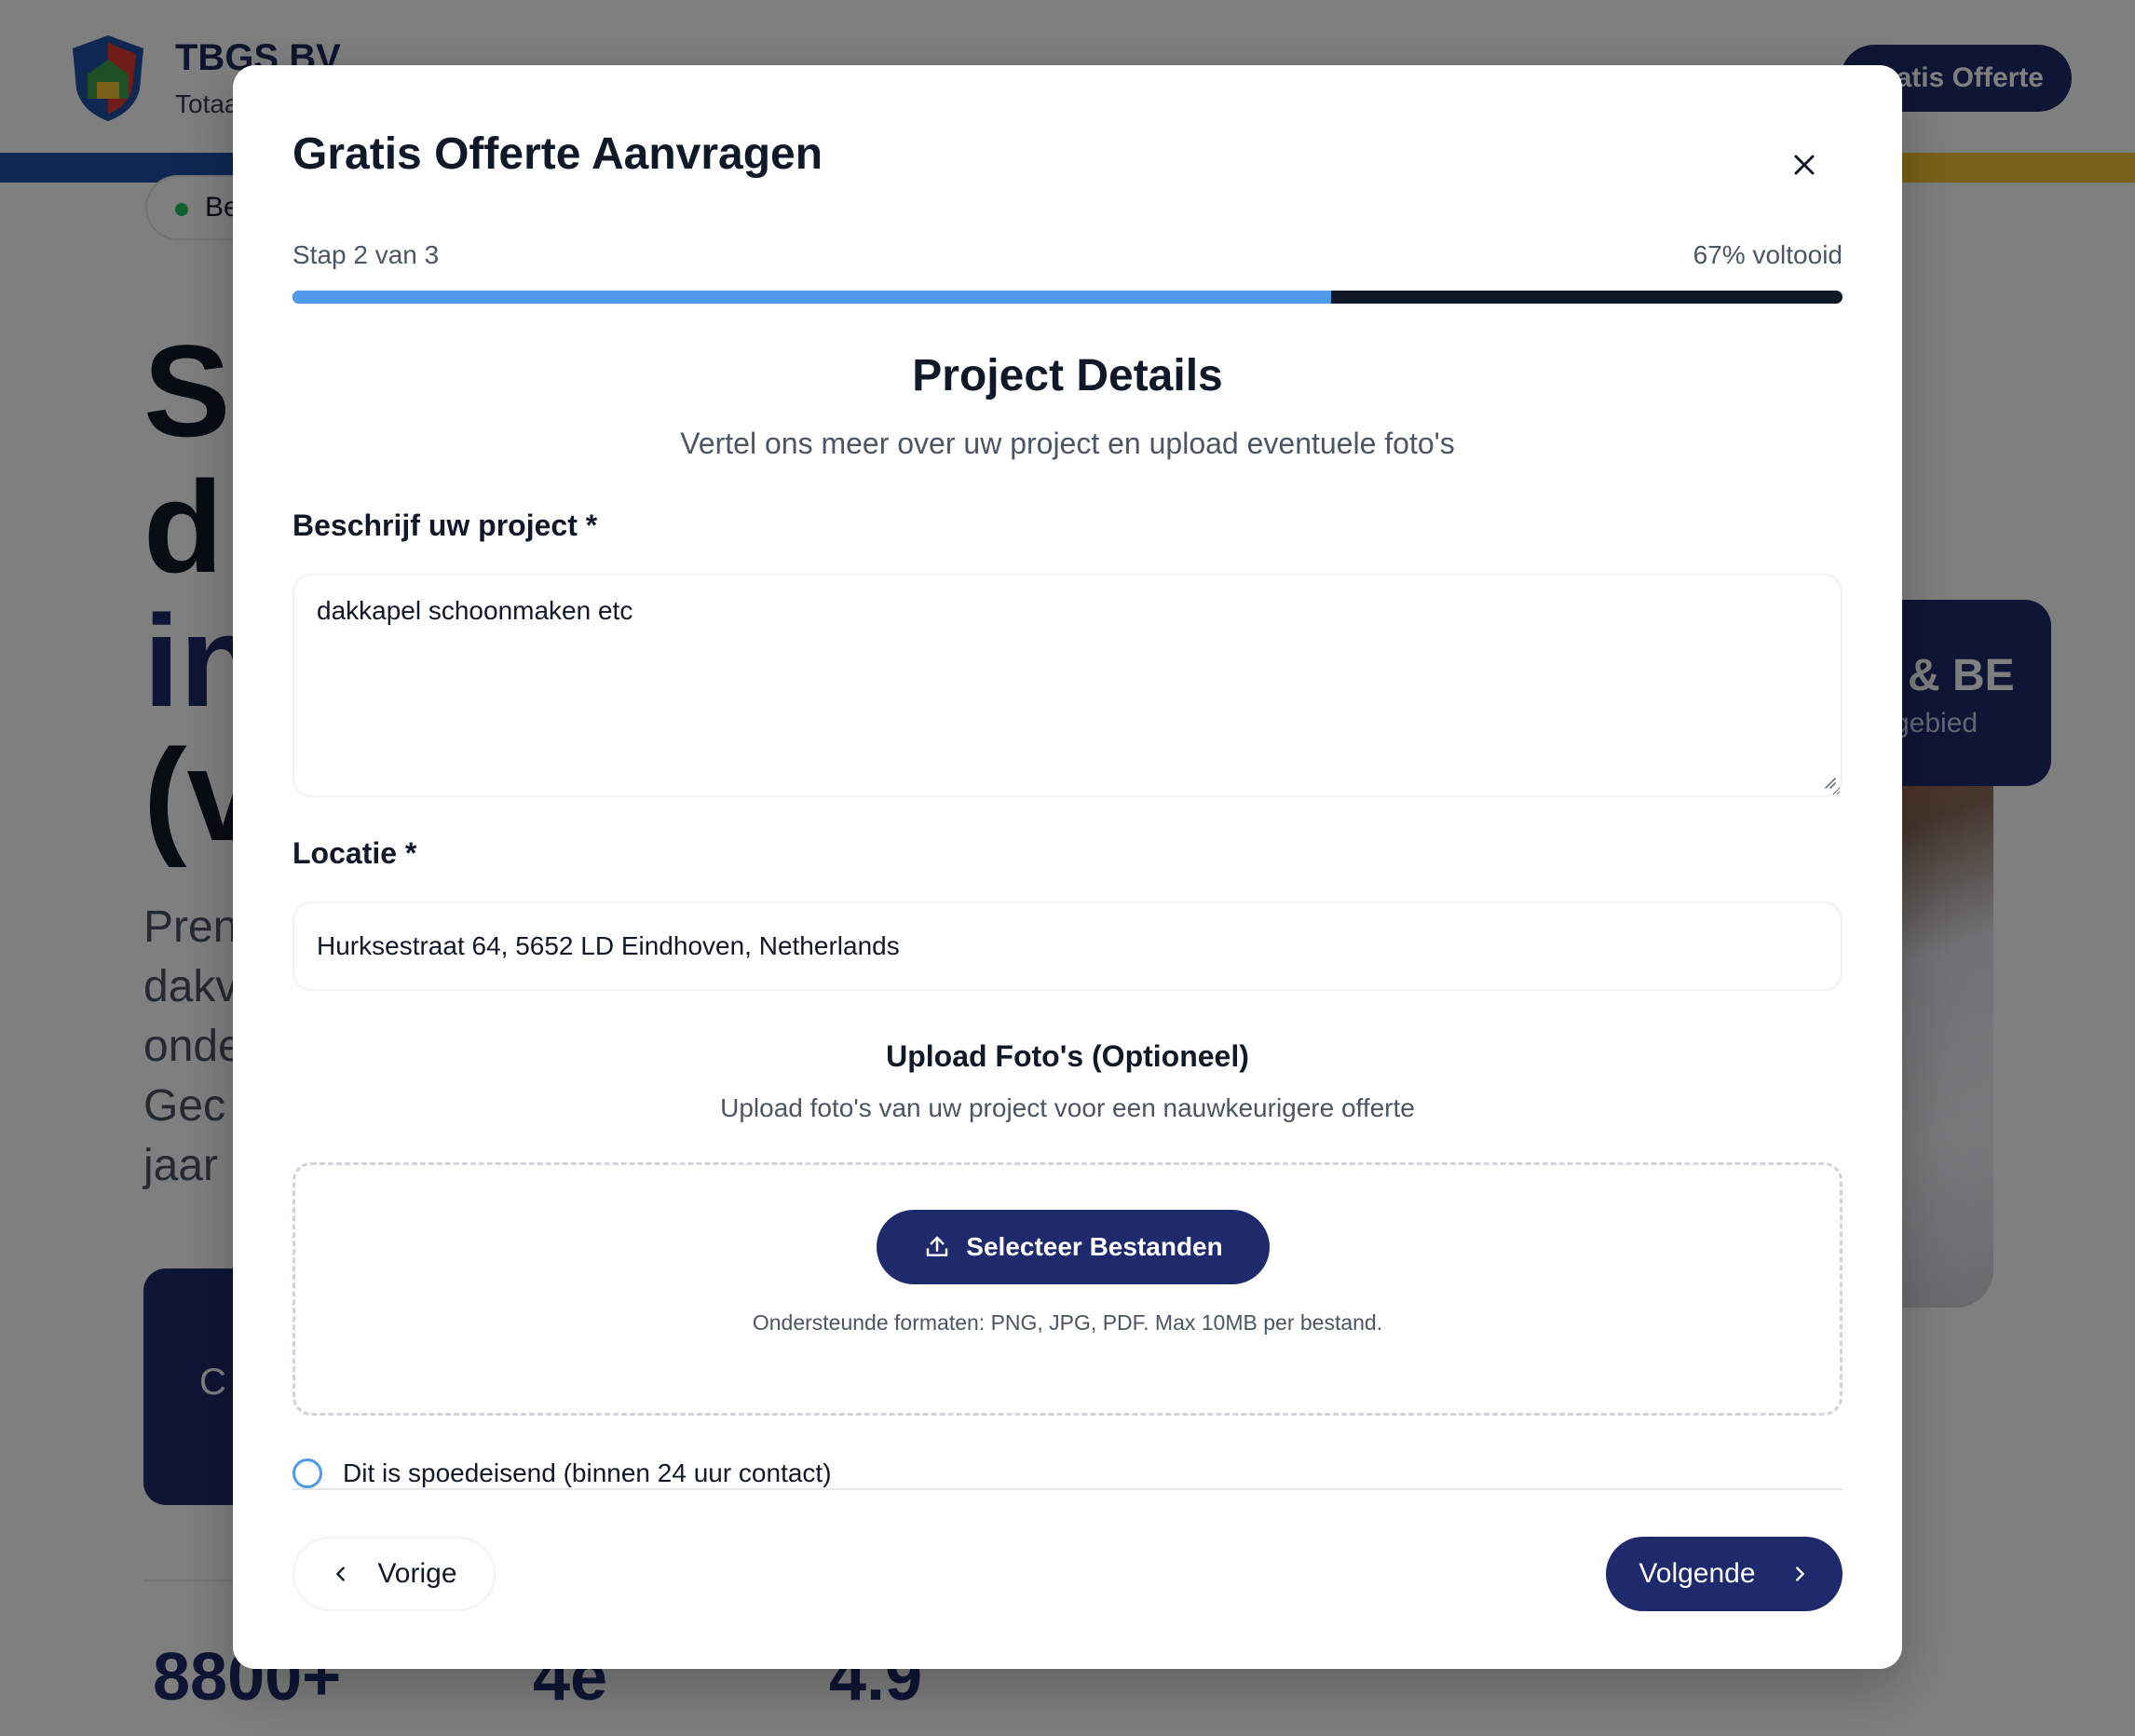 The width and height of the screenshot is (2135, 1736). I want to click on chevron-right-icon, so click(1799, 1573).